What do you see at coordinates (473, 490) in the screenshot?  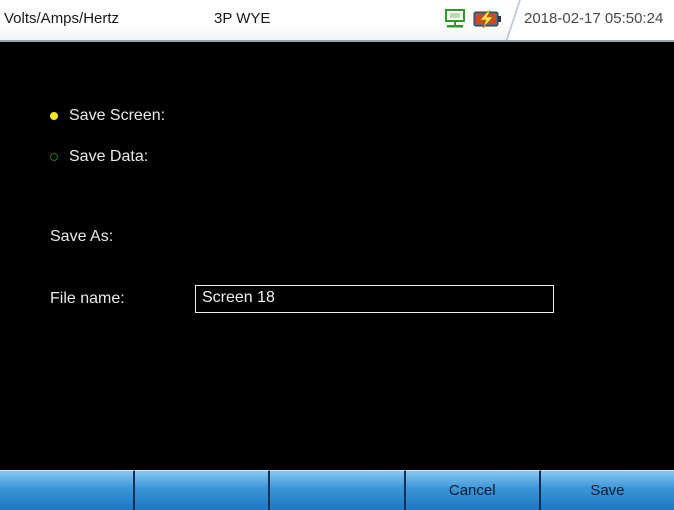 I see `cancel-button: Cancel` at bounding box center [473, 490].